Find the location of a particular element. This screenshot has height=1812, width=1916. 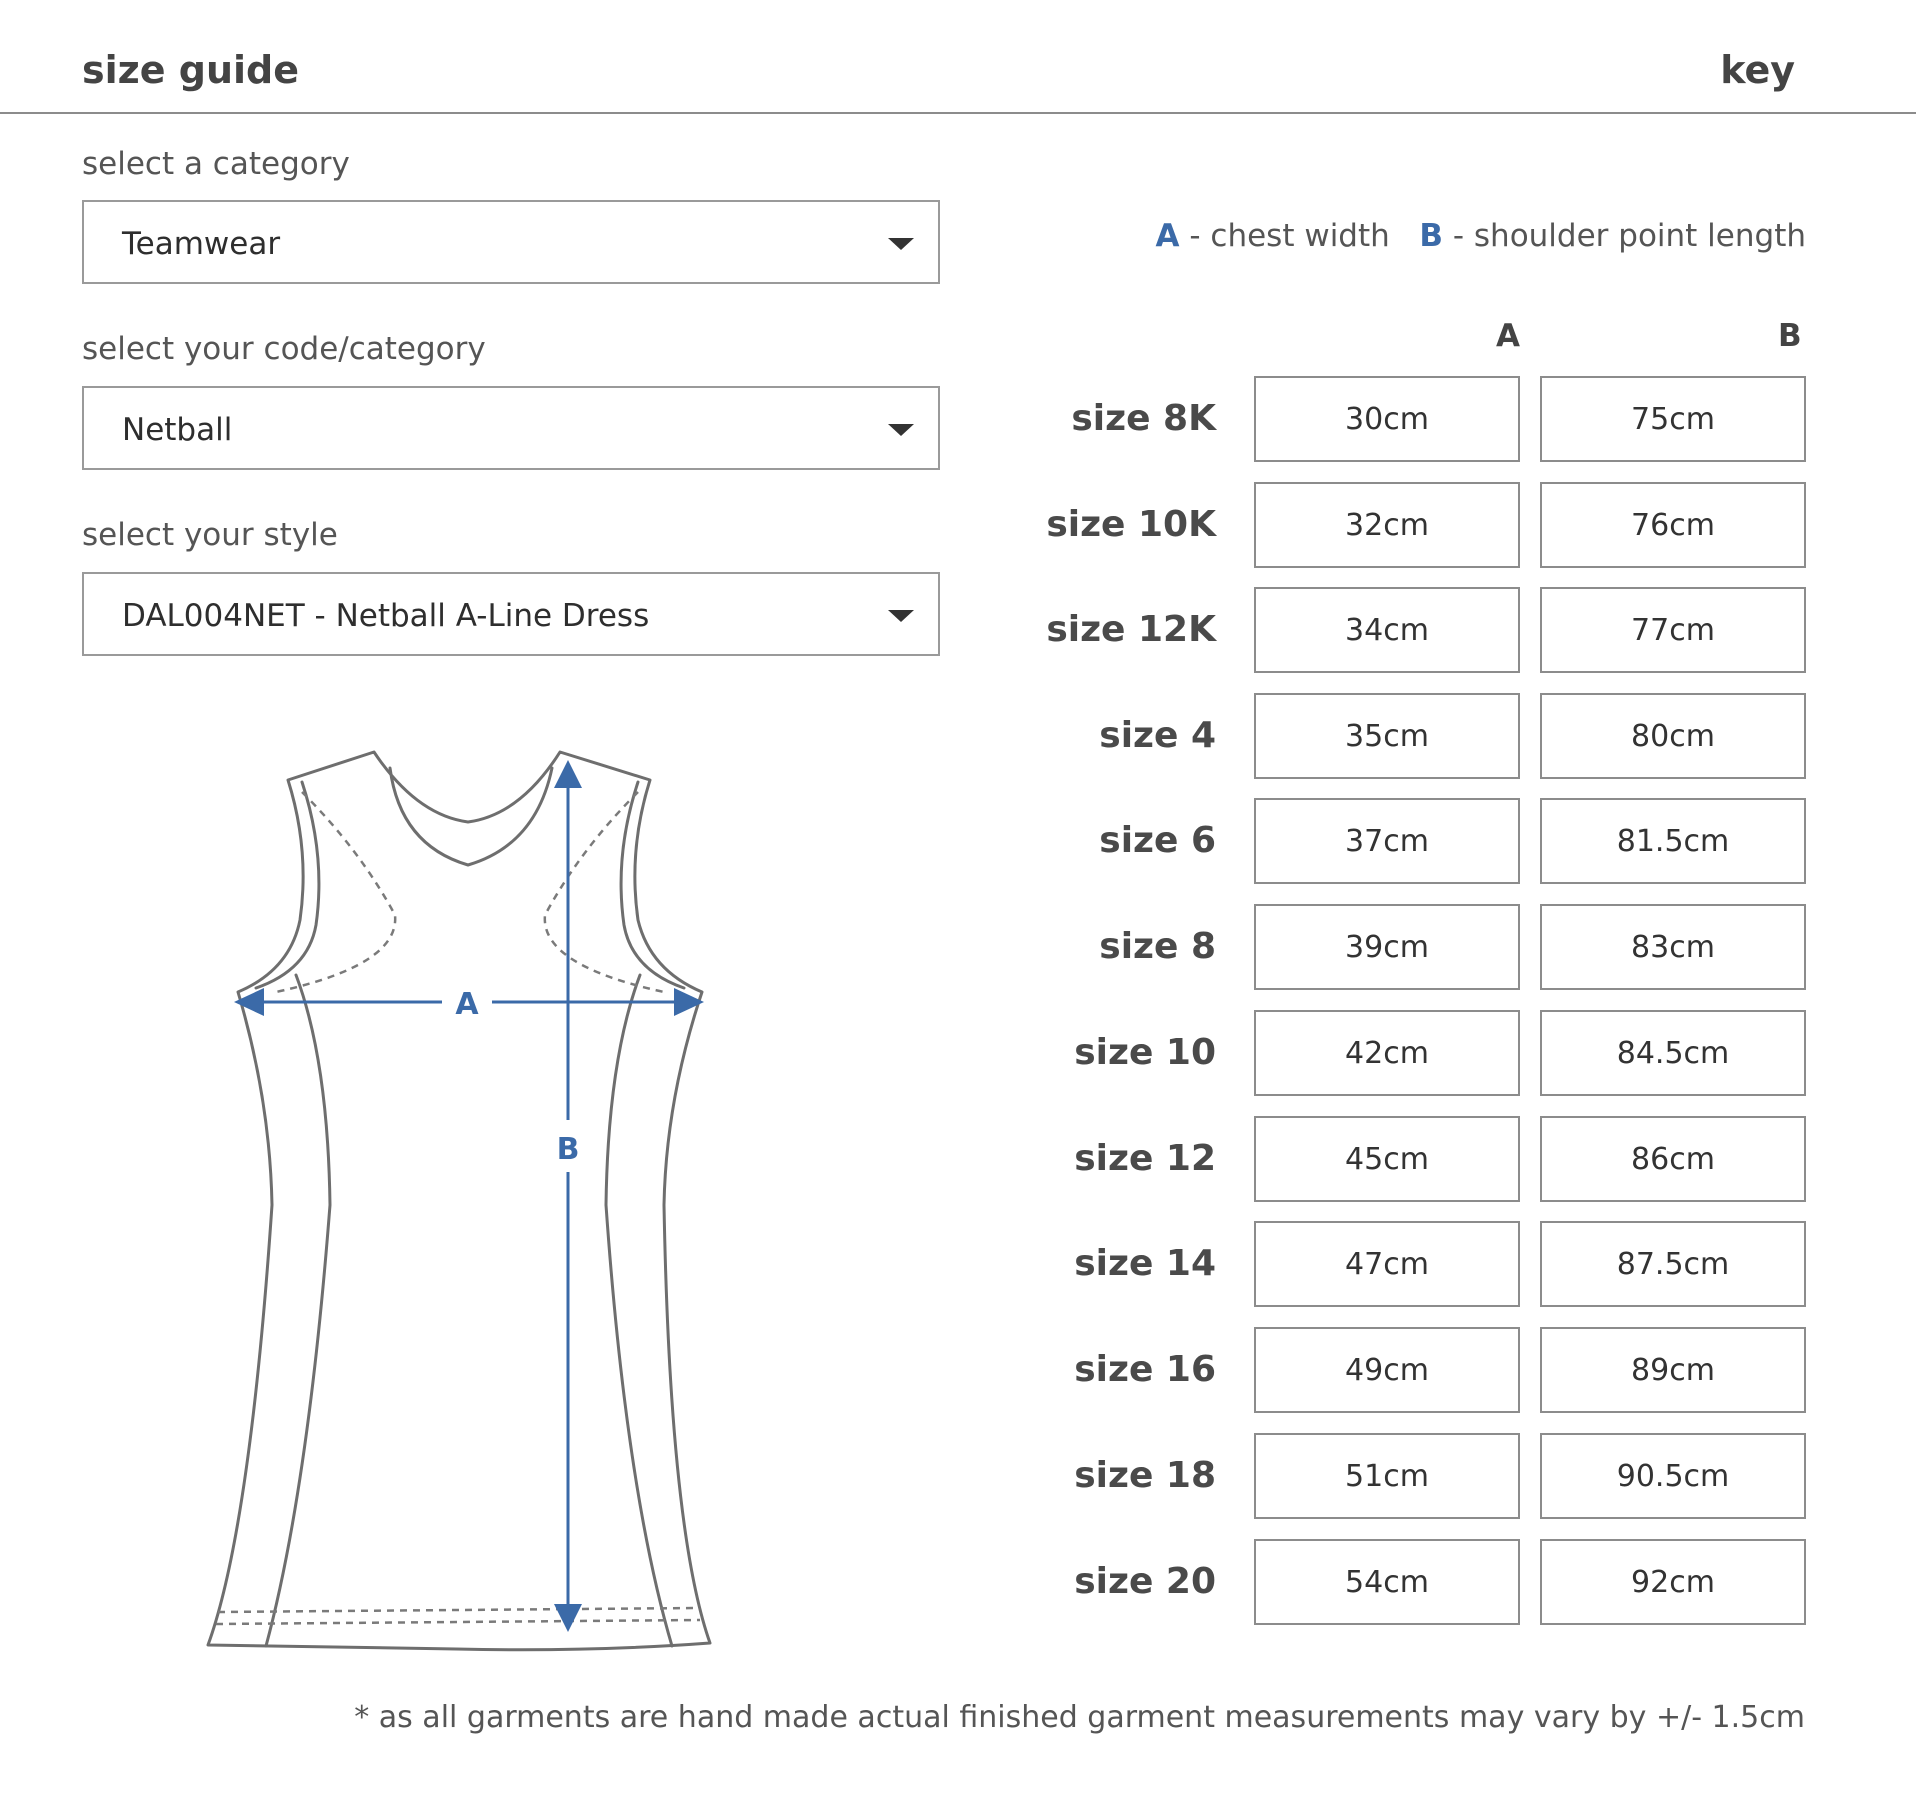

racerback-stitch-left is located at coordinates (336, 892).